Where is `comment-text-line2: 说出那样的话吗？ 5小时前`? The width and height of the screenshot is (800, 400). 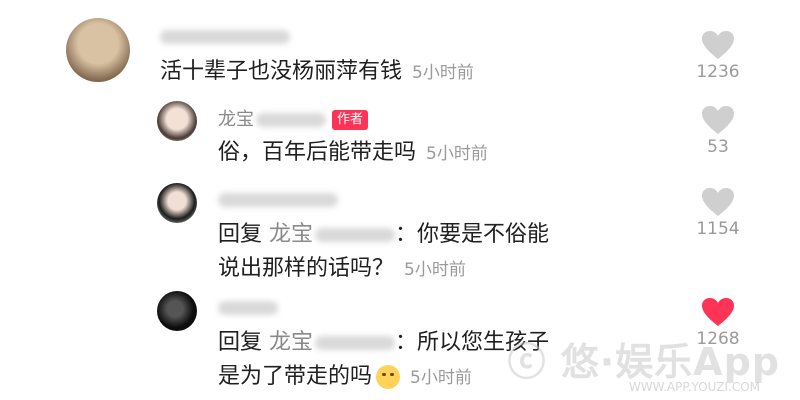 comment-text-line2: 说出那样的话吗？ 5小时前 is located at coordinates (342, 269).